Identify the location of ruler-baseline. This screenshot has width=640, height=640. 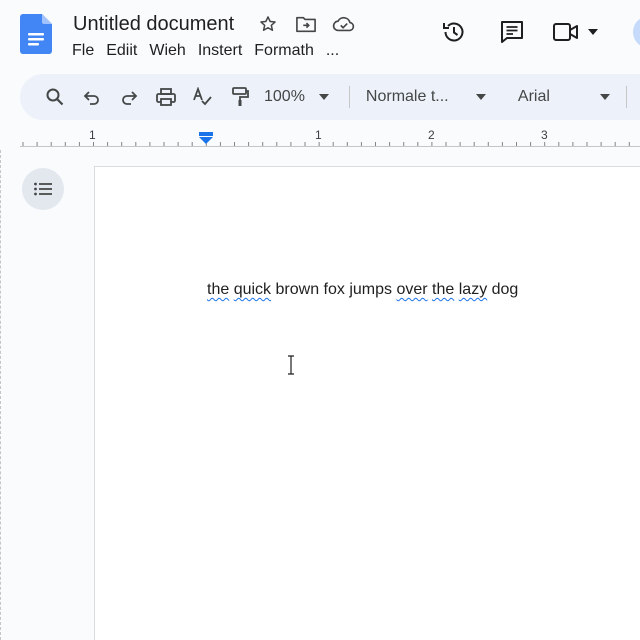
(330, 146).